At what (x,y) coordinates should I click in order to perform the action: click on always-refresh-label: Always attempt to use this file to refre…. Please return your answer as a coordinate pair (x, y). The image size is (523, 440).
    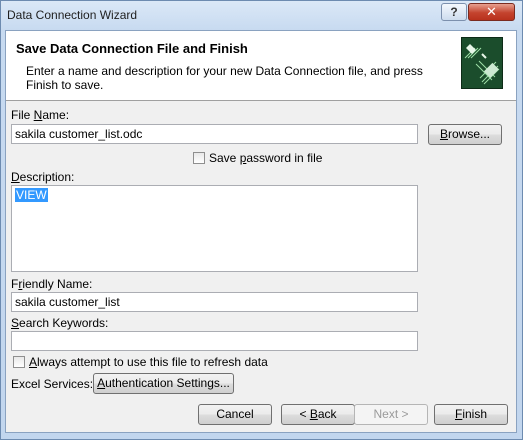
    Looking at the image, I should click on (148, 362).